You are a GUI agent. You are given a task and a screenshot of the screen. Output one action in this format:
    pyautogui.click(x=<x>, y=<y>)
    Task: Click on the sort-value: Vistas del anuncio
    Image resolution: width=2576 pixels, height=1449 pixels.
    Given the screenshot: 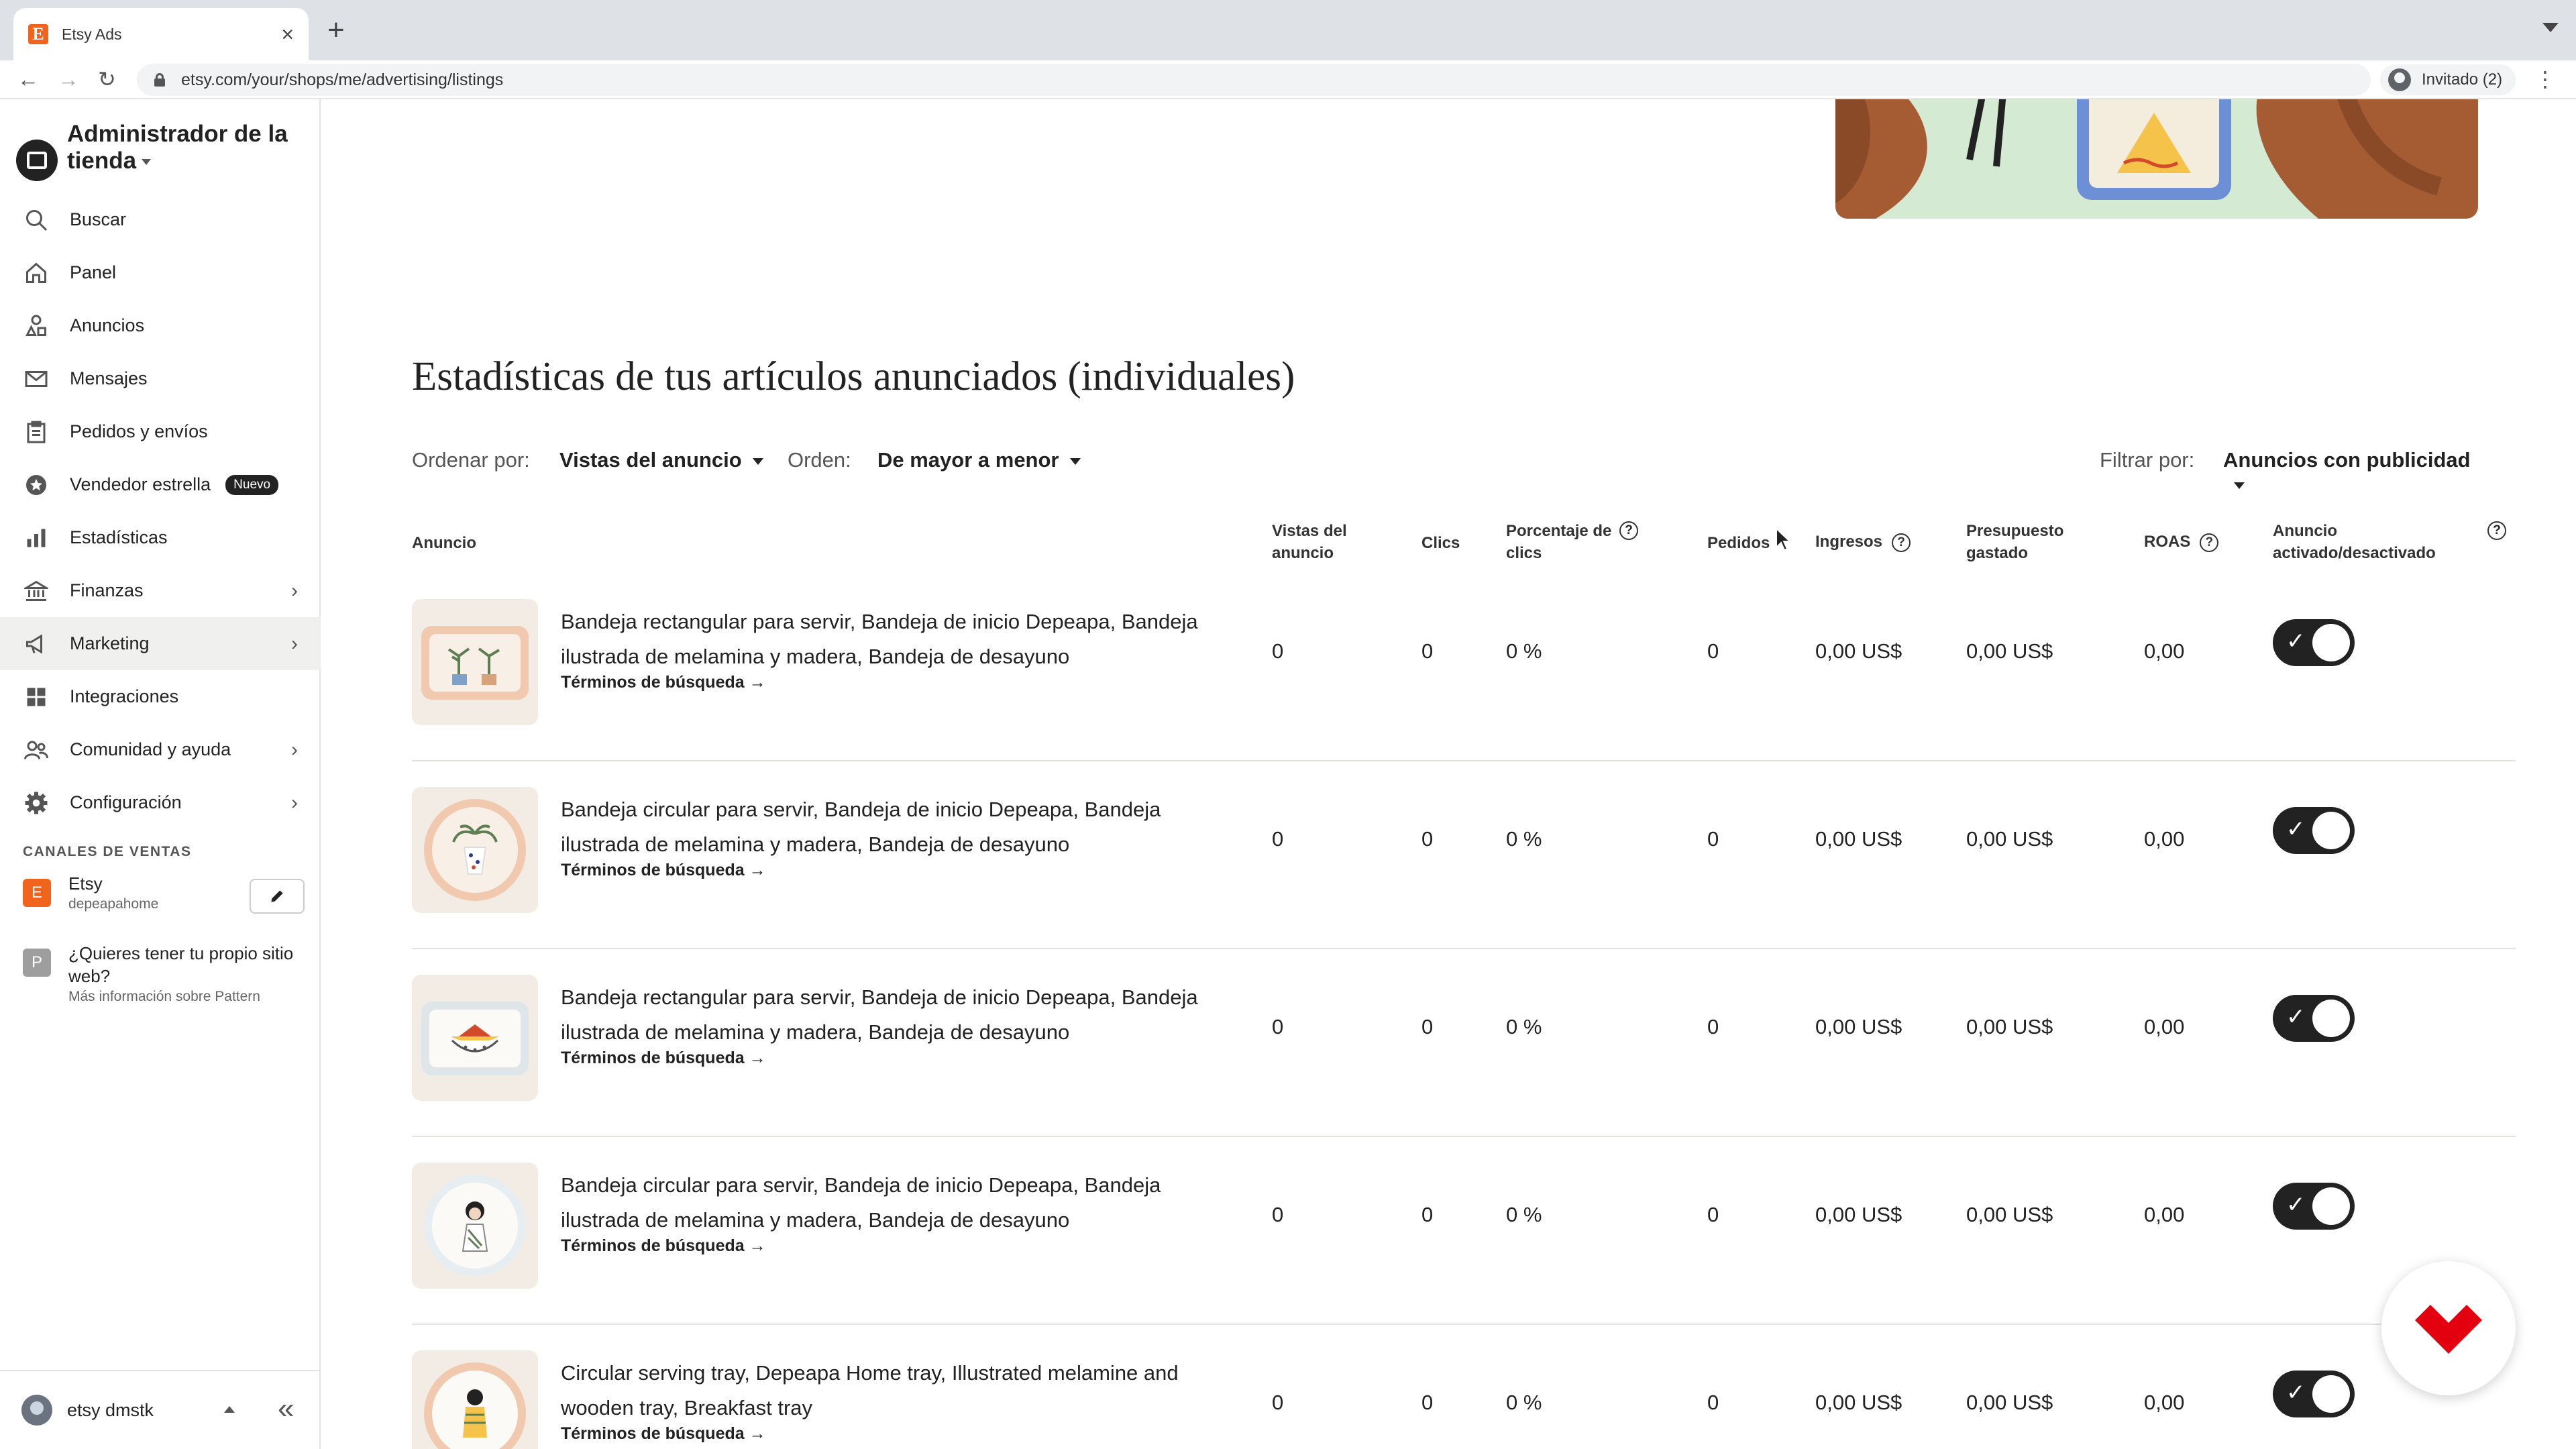 What is the action you would take?
    pyautogui.click(x=650, y=460)
    